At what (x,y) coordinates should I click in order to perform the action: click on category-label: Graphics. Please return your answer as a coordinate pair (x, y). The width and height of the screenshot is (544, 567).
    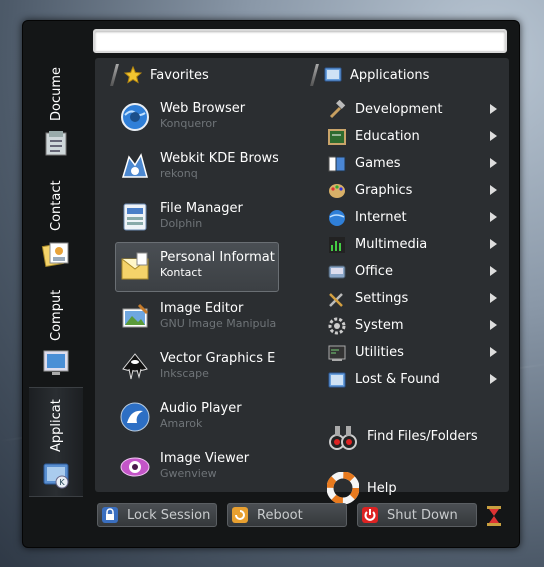
    Looking at the image, I should click on (384, 190).